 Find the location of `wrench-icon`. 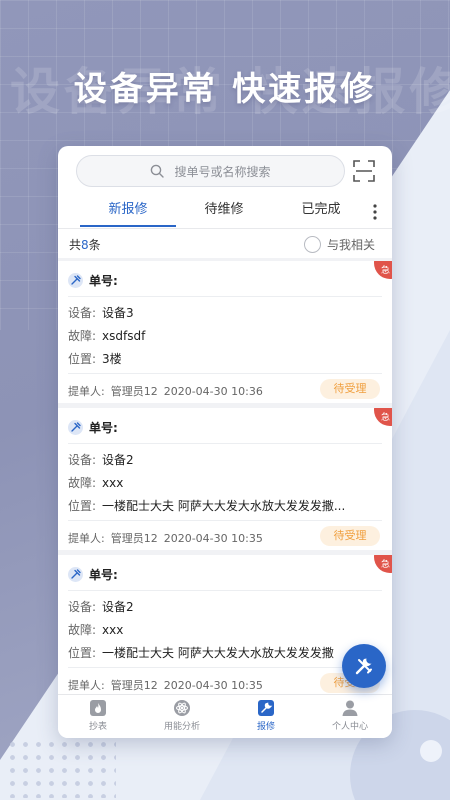

wrench-icon is located at coordinates (266, 708).